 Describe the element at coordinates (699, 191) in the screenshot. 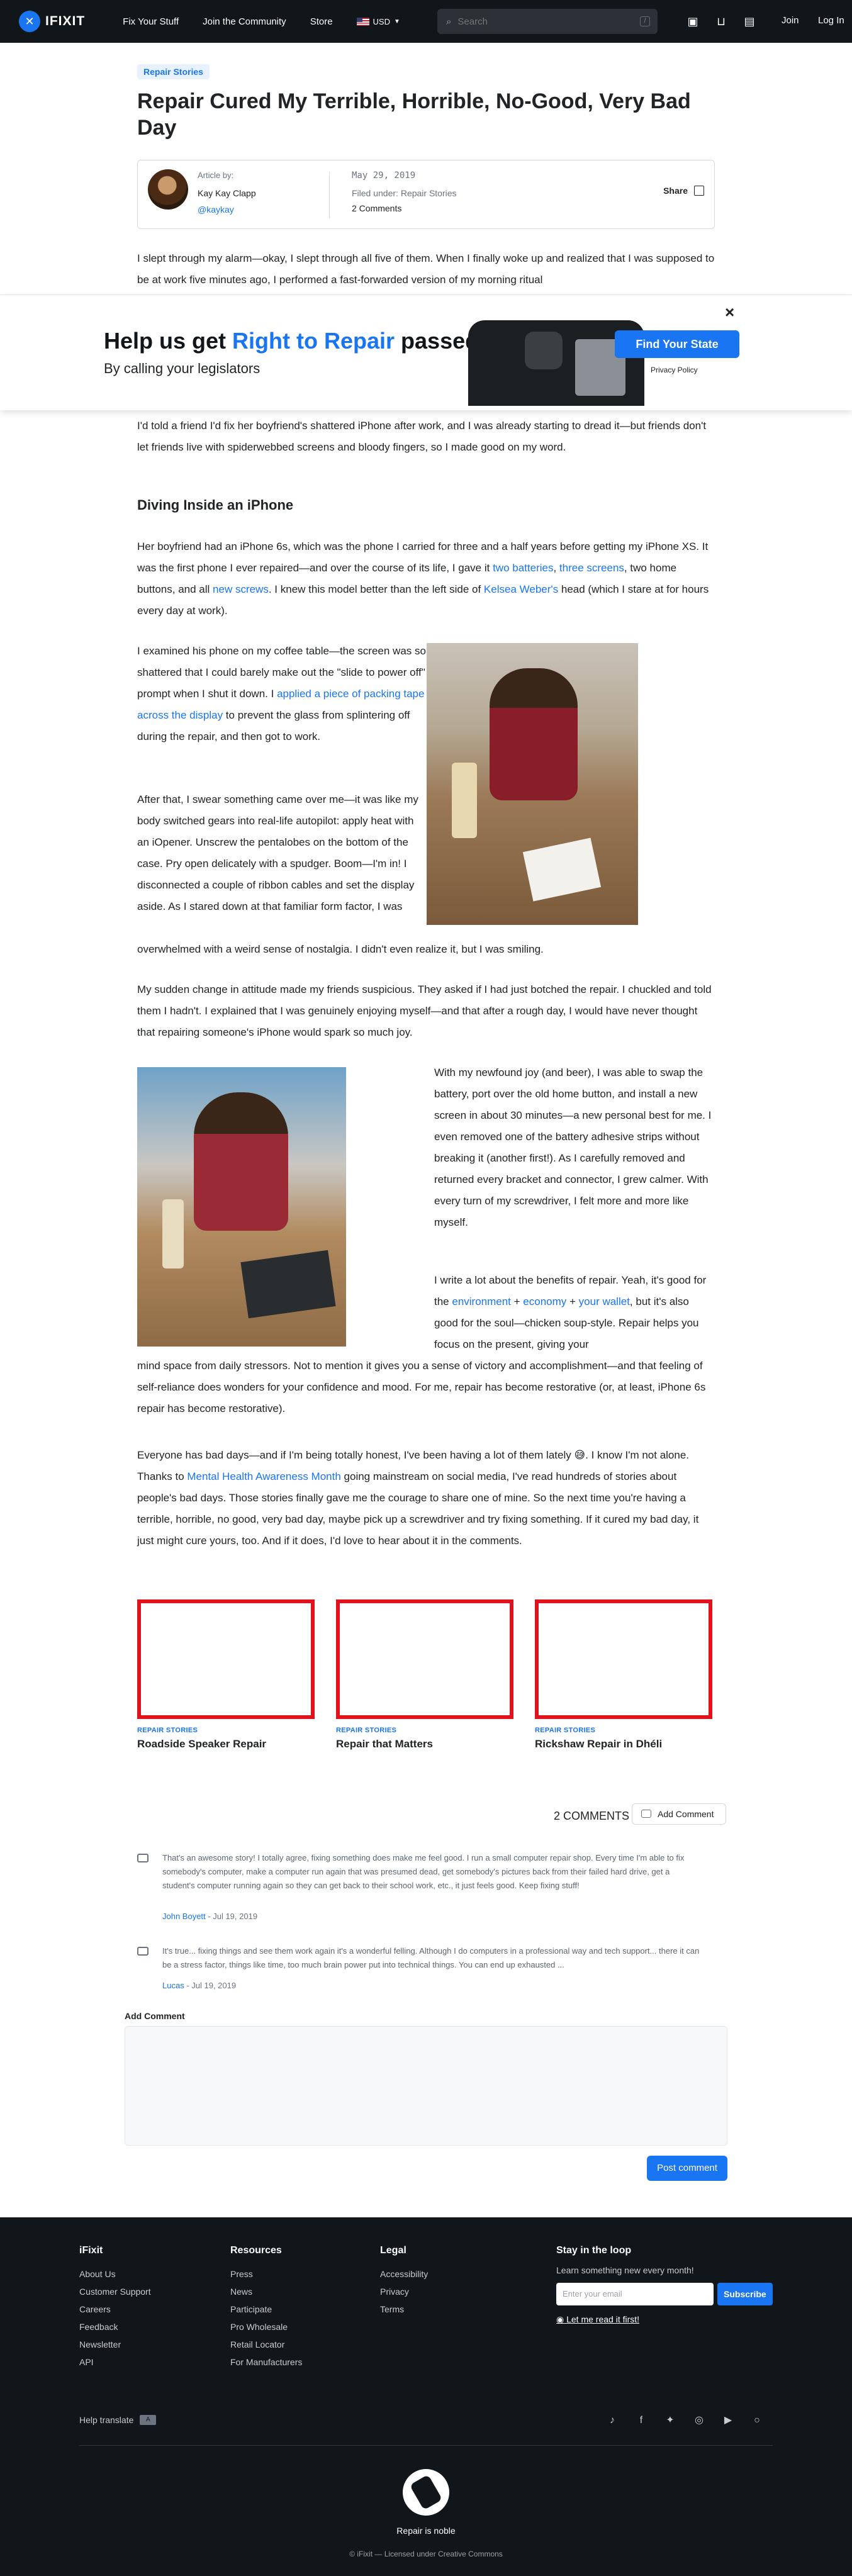

I see `share-icon` at that location.